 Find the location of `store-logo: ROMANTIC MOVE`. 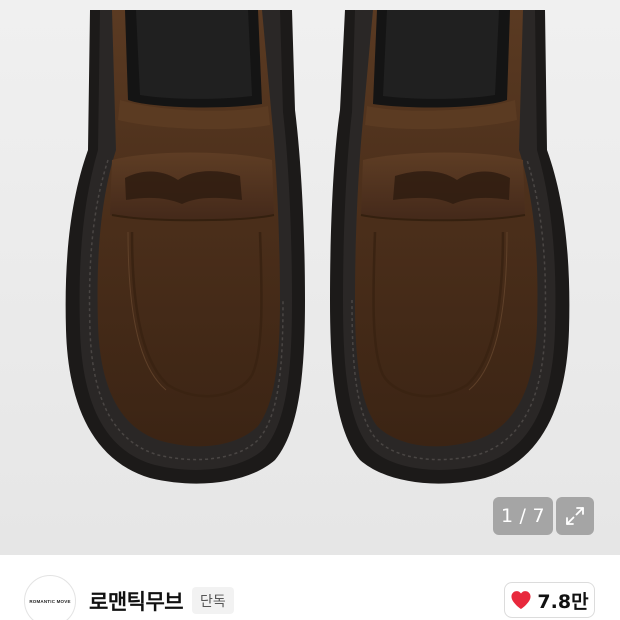

store-logo: ROMANTIC MOVE is located at coordinates (50, 597).